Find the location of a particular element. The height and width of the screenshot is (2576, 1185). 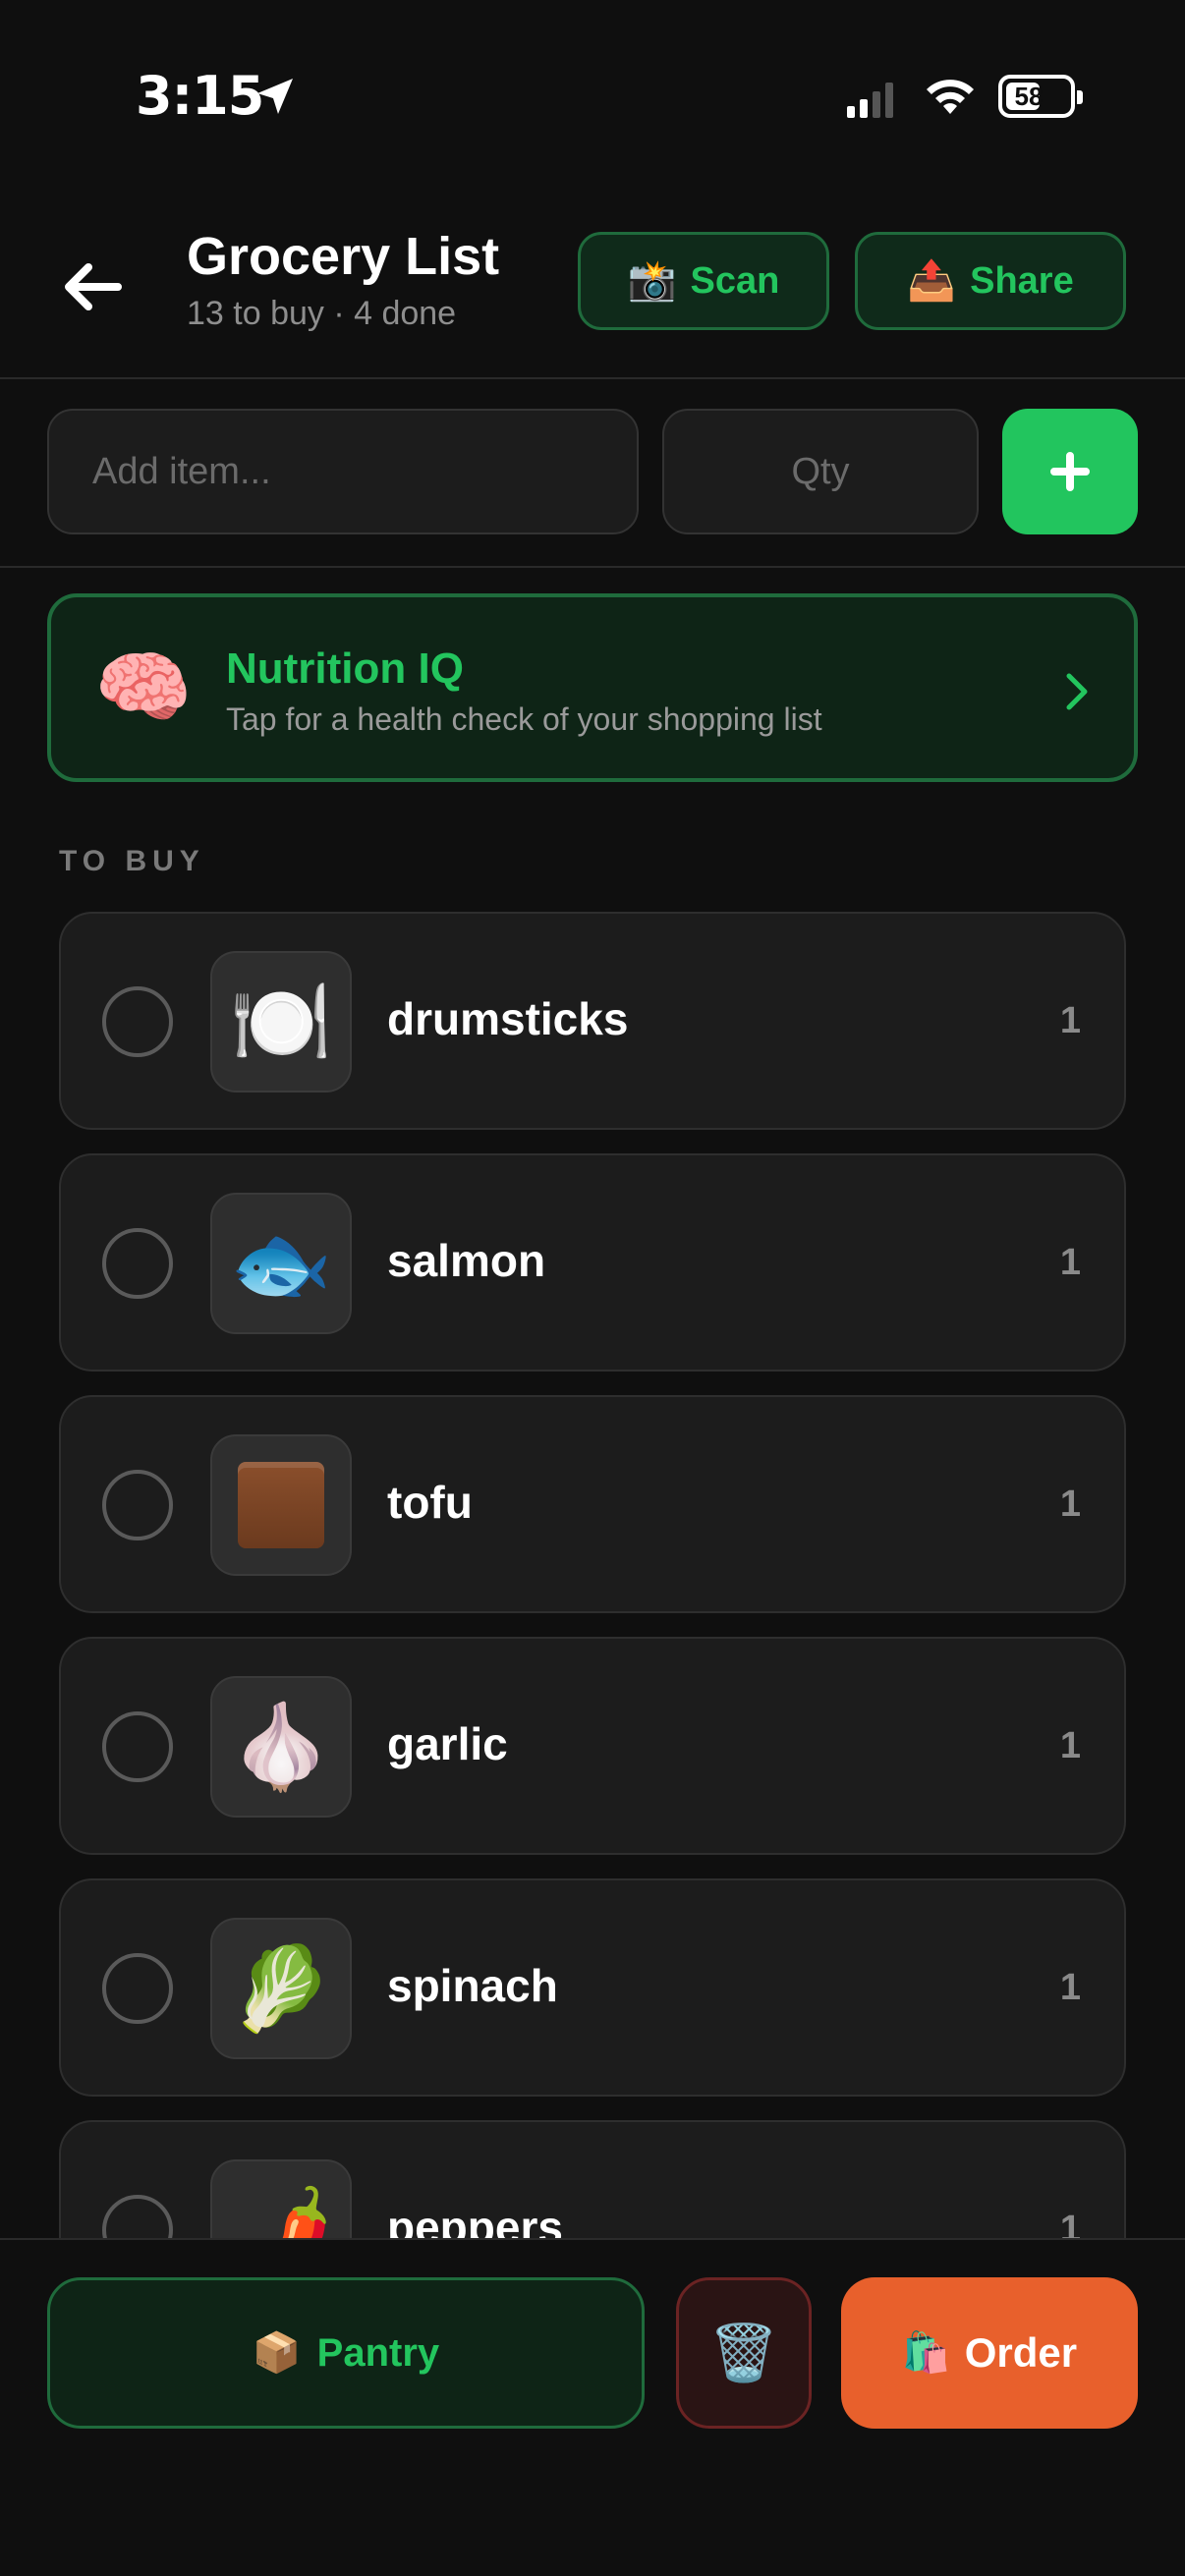

header-divider is located at coordinates (592, 378).